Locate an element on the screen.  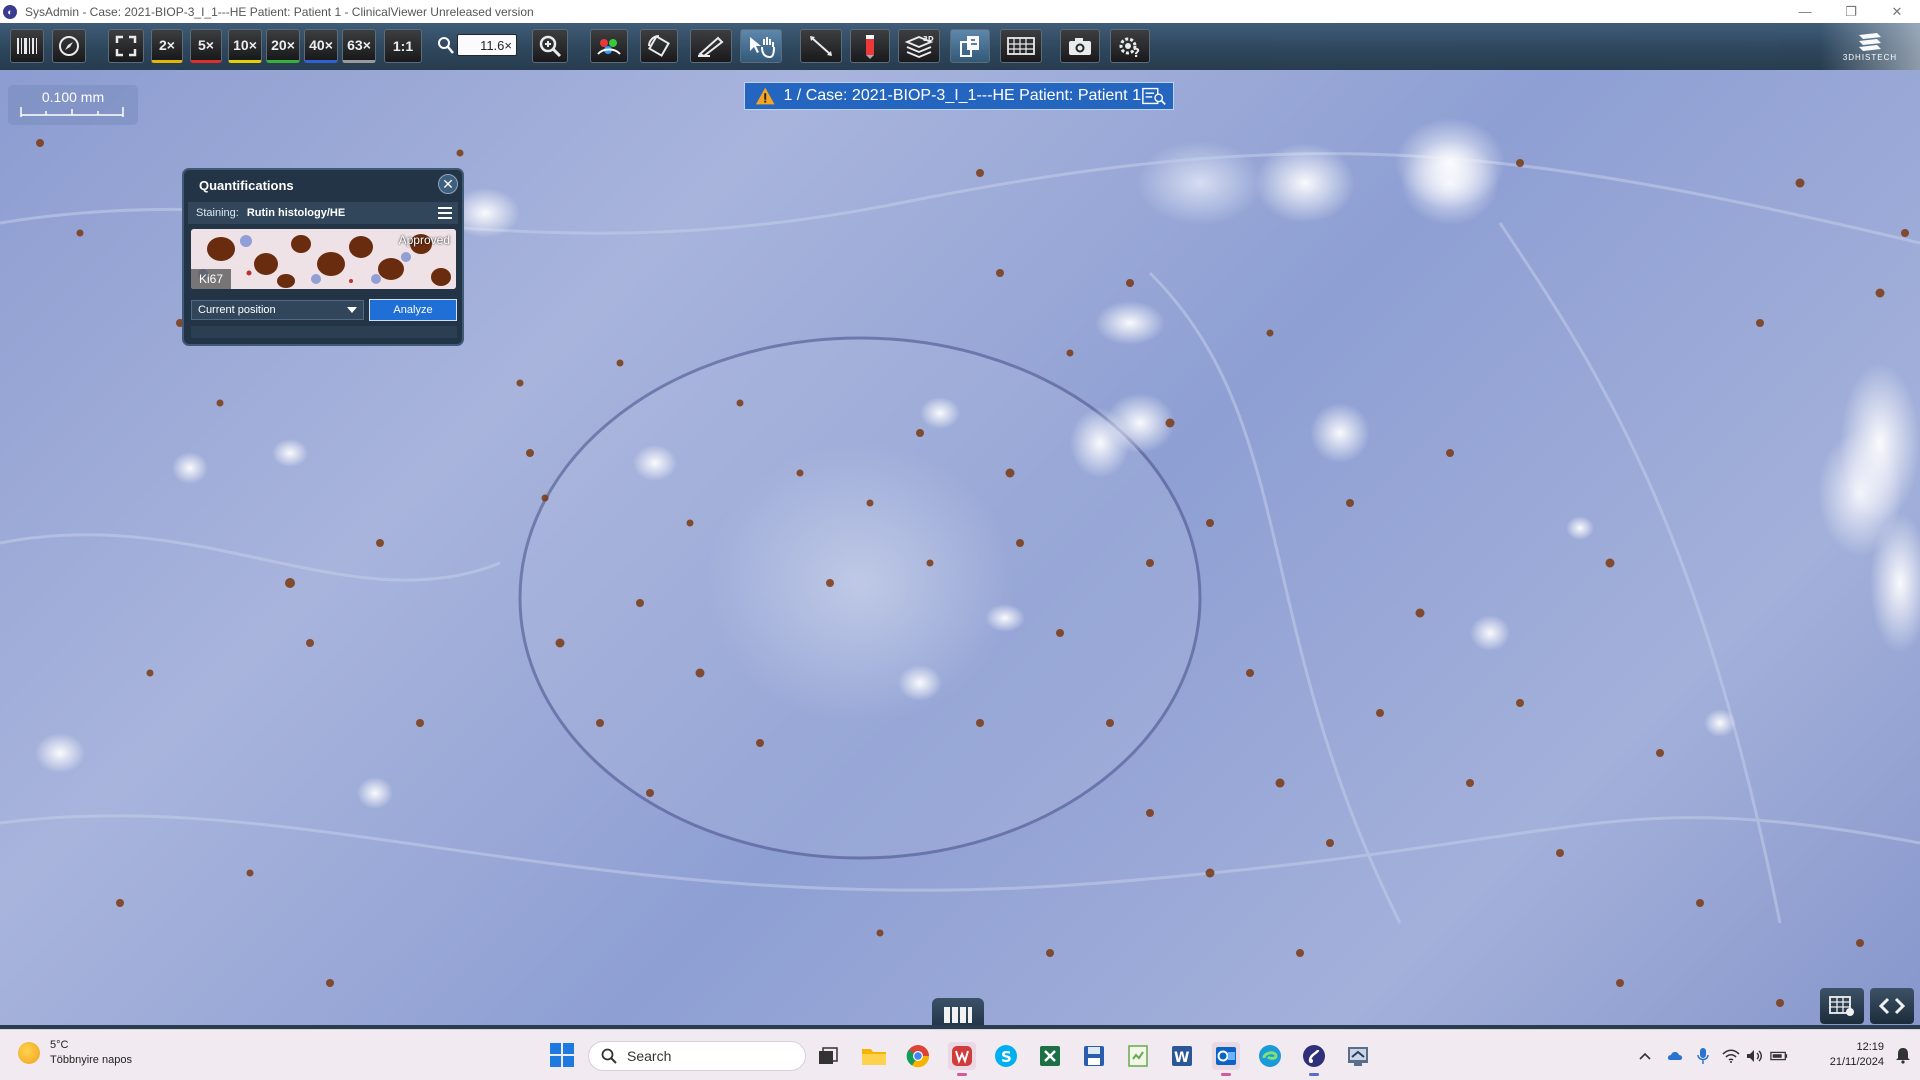
taskbar-clock: 12:19 21/11/2024 is located at coordinates (1857, 1055).